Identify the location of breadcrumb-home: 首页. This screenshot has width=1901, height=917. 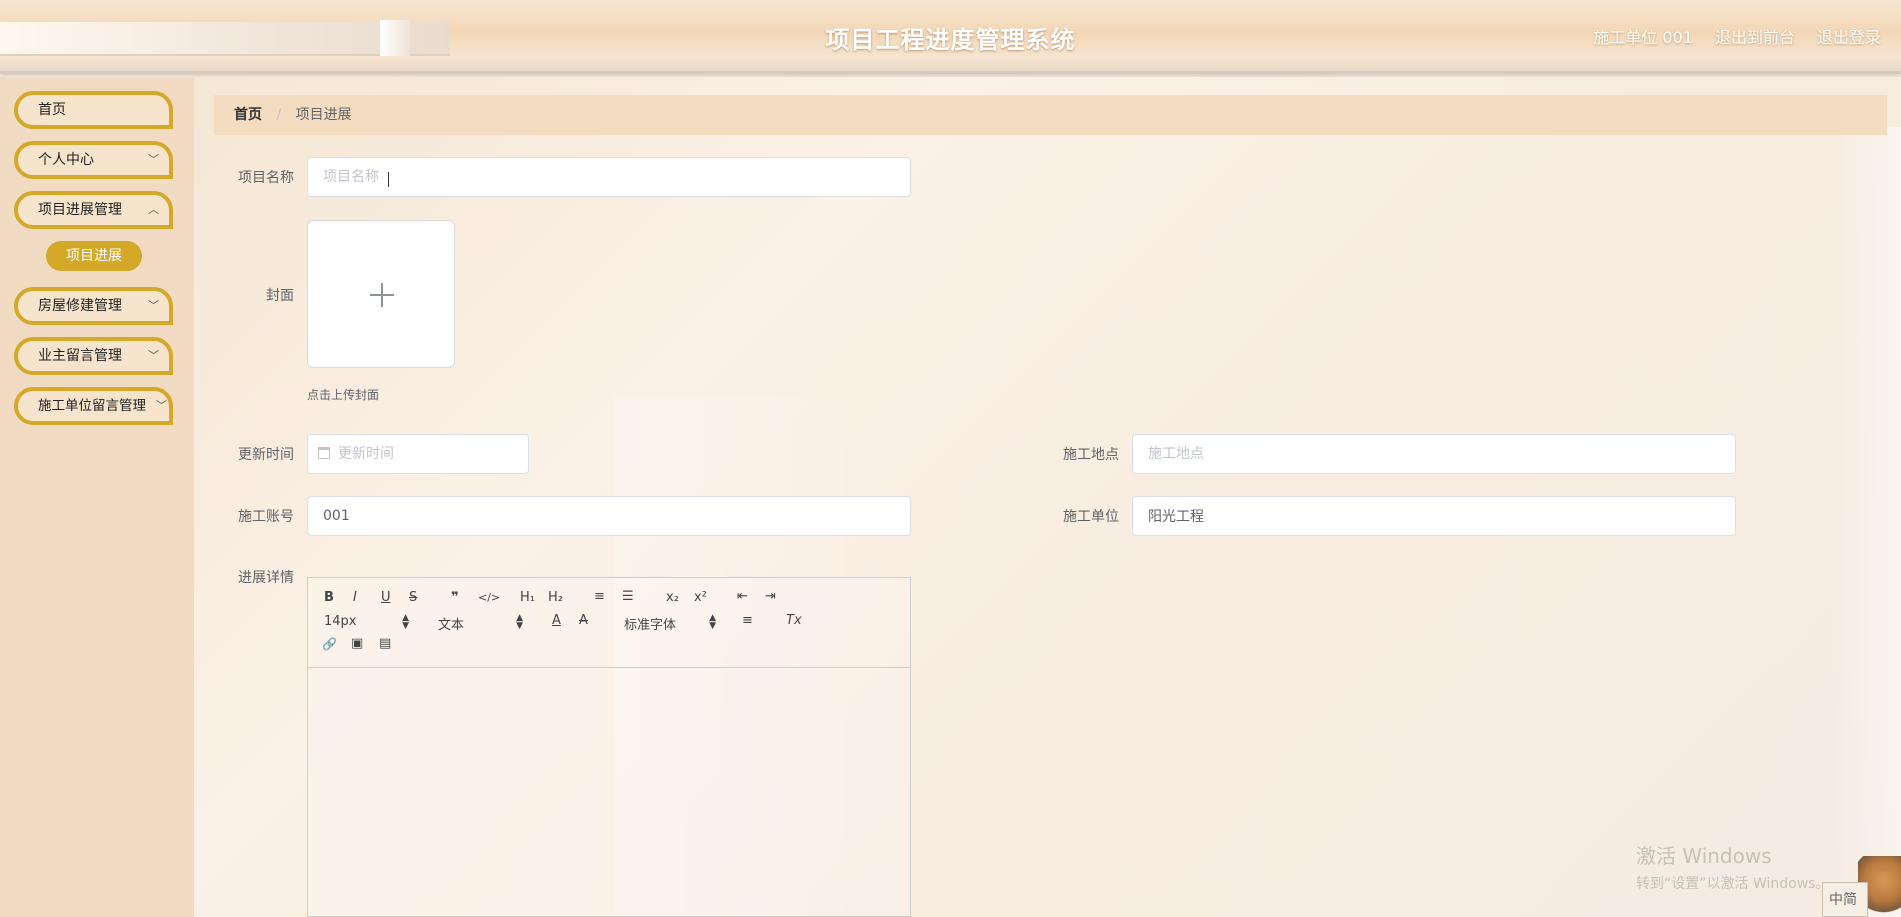
(248, 115).